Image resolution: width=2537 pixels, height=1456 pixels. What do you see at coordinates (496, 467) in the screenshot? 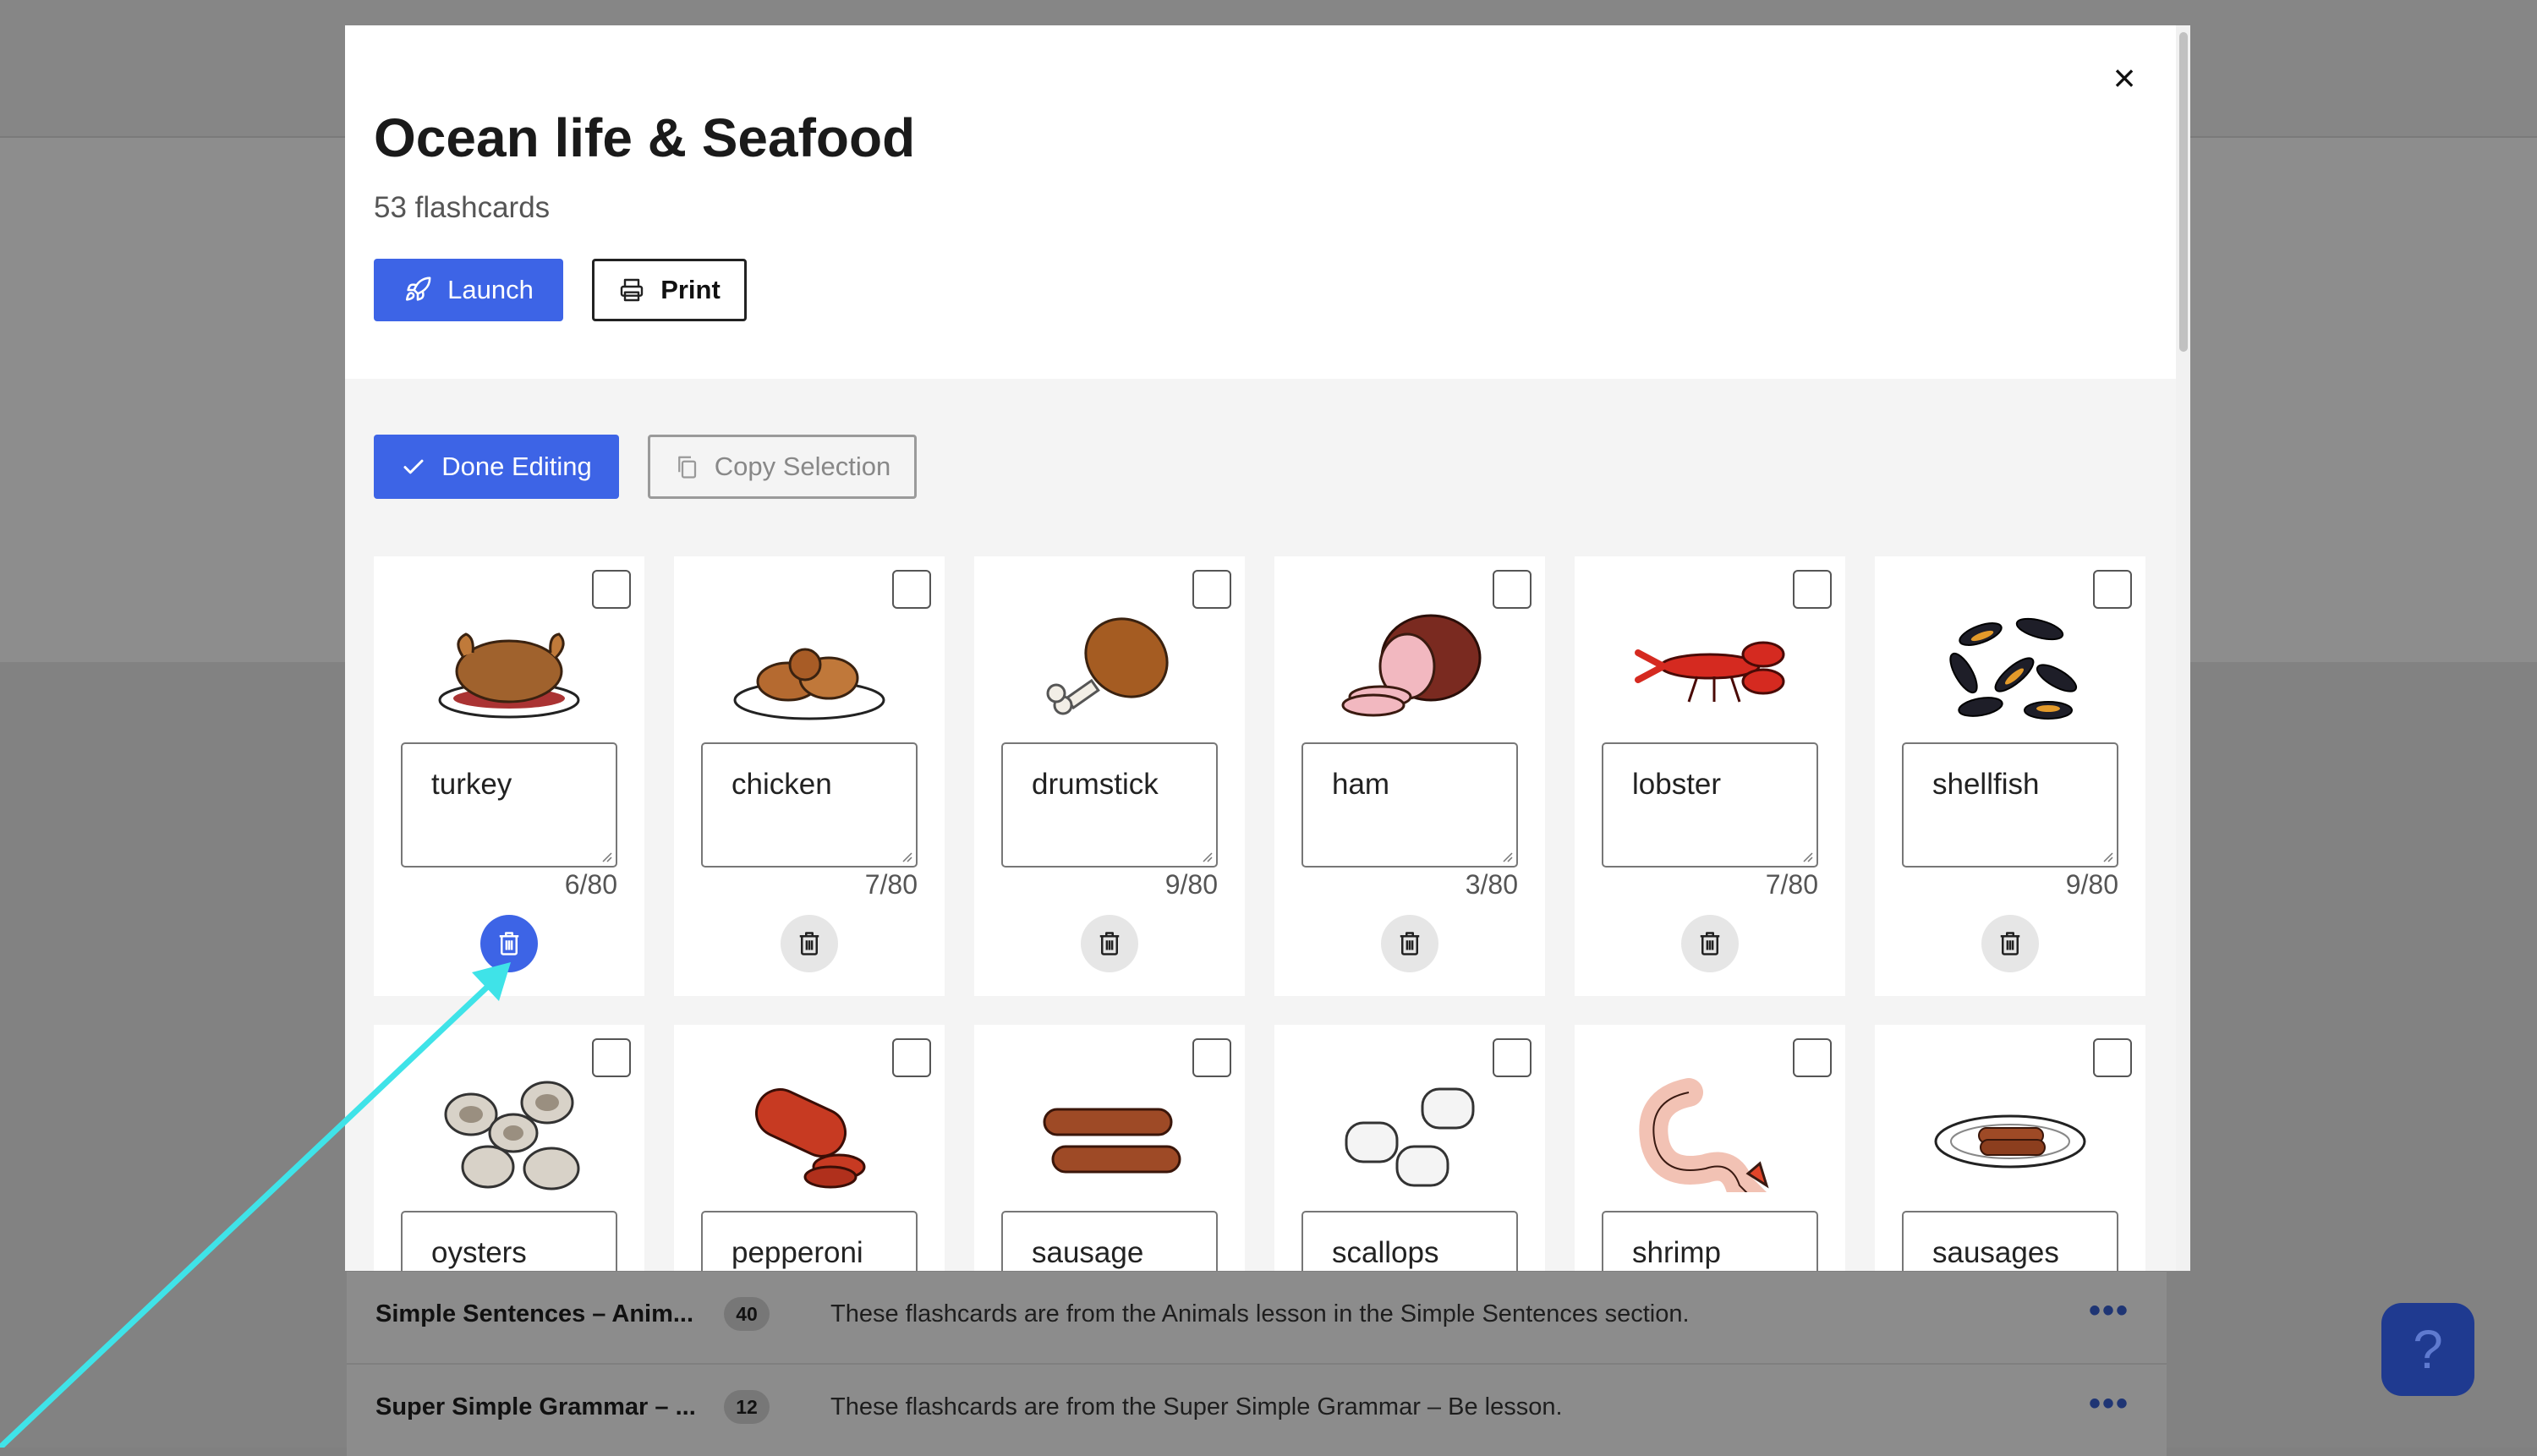
I see `done-editing-button: Done Editing` at bounding box center [496, 467].